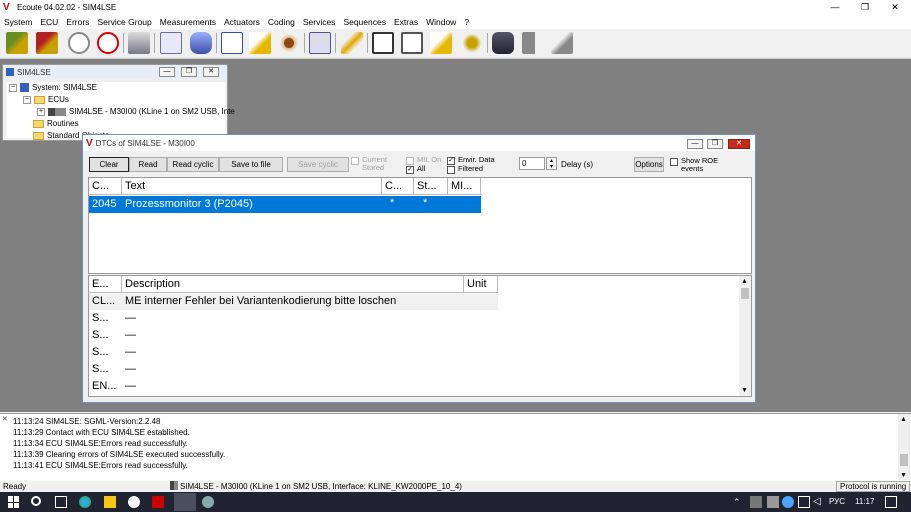 The height and width of the screenshot is (512, 911). What do you see at coordinates (109, 164) in the screenshot?
I see `clear-button: Clear` at bounding box center [109, 164].